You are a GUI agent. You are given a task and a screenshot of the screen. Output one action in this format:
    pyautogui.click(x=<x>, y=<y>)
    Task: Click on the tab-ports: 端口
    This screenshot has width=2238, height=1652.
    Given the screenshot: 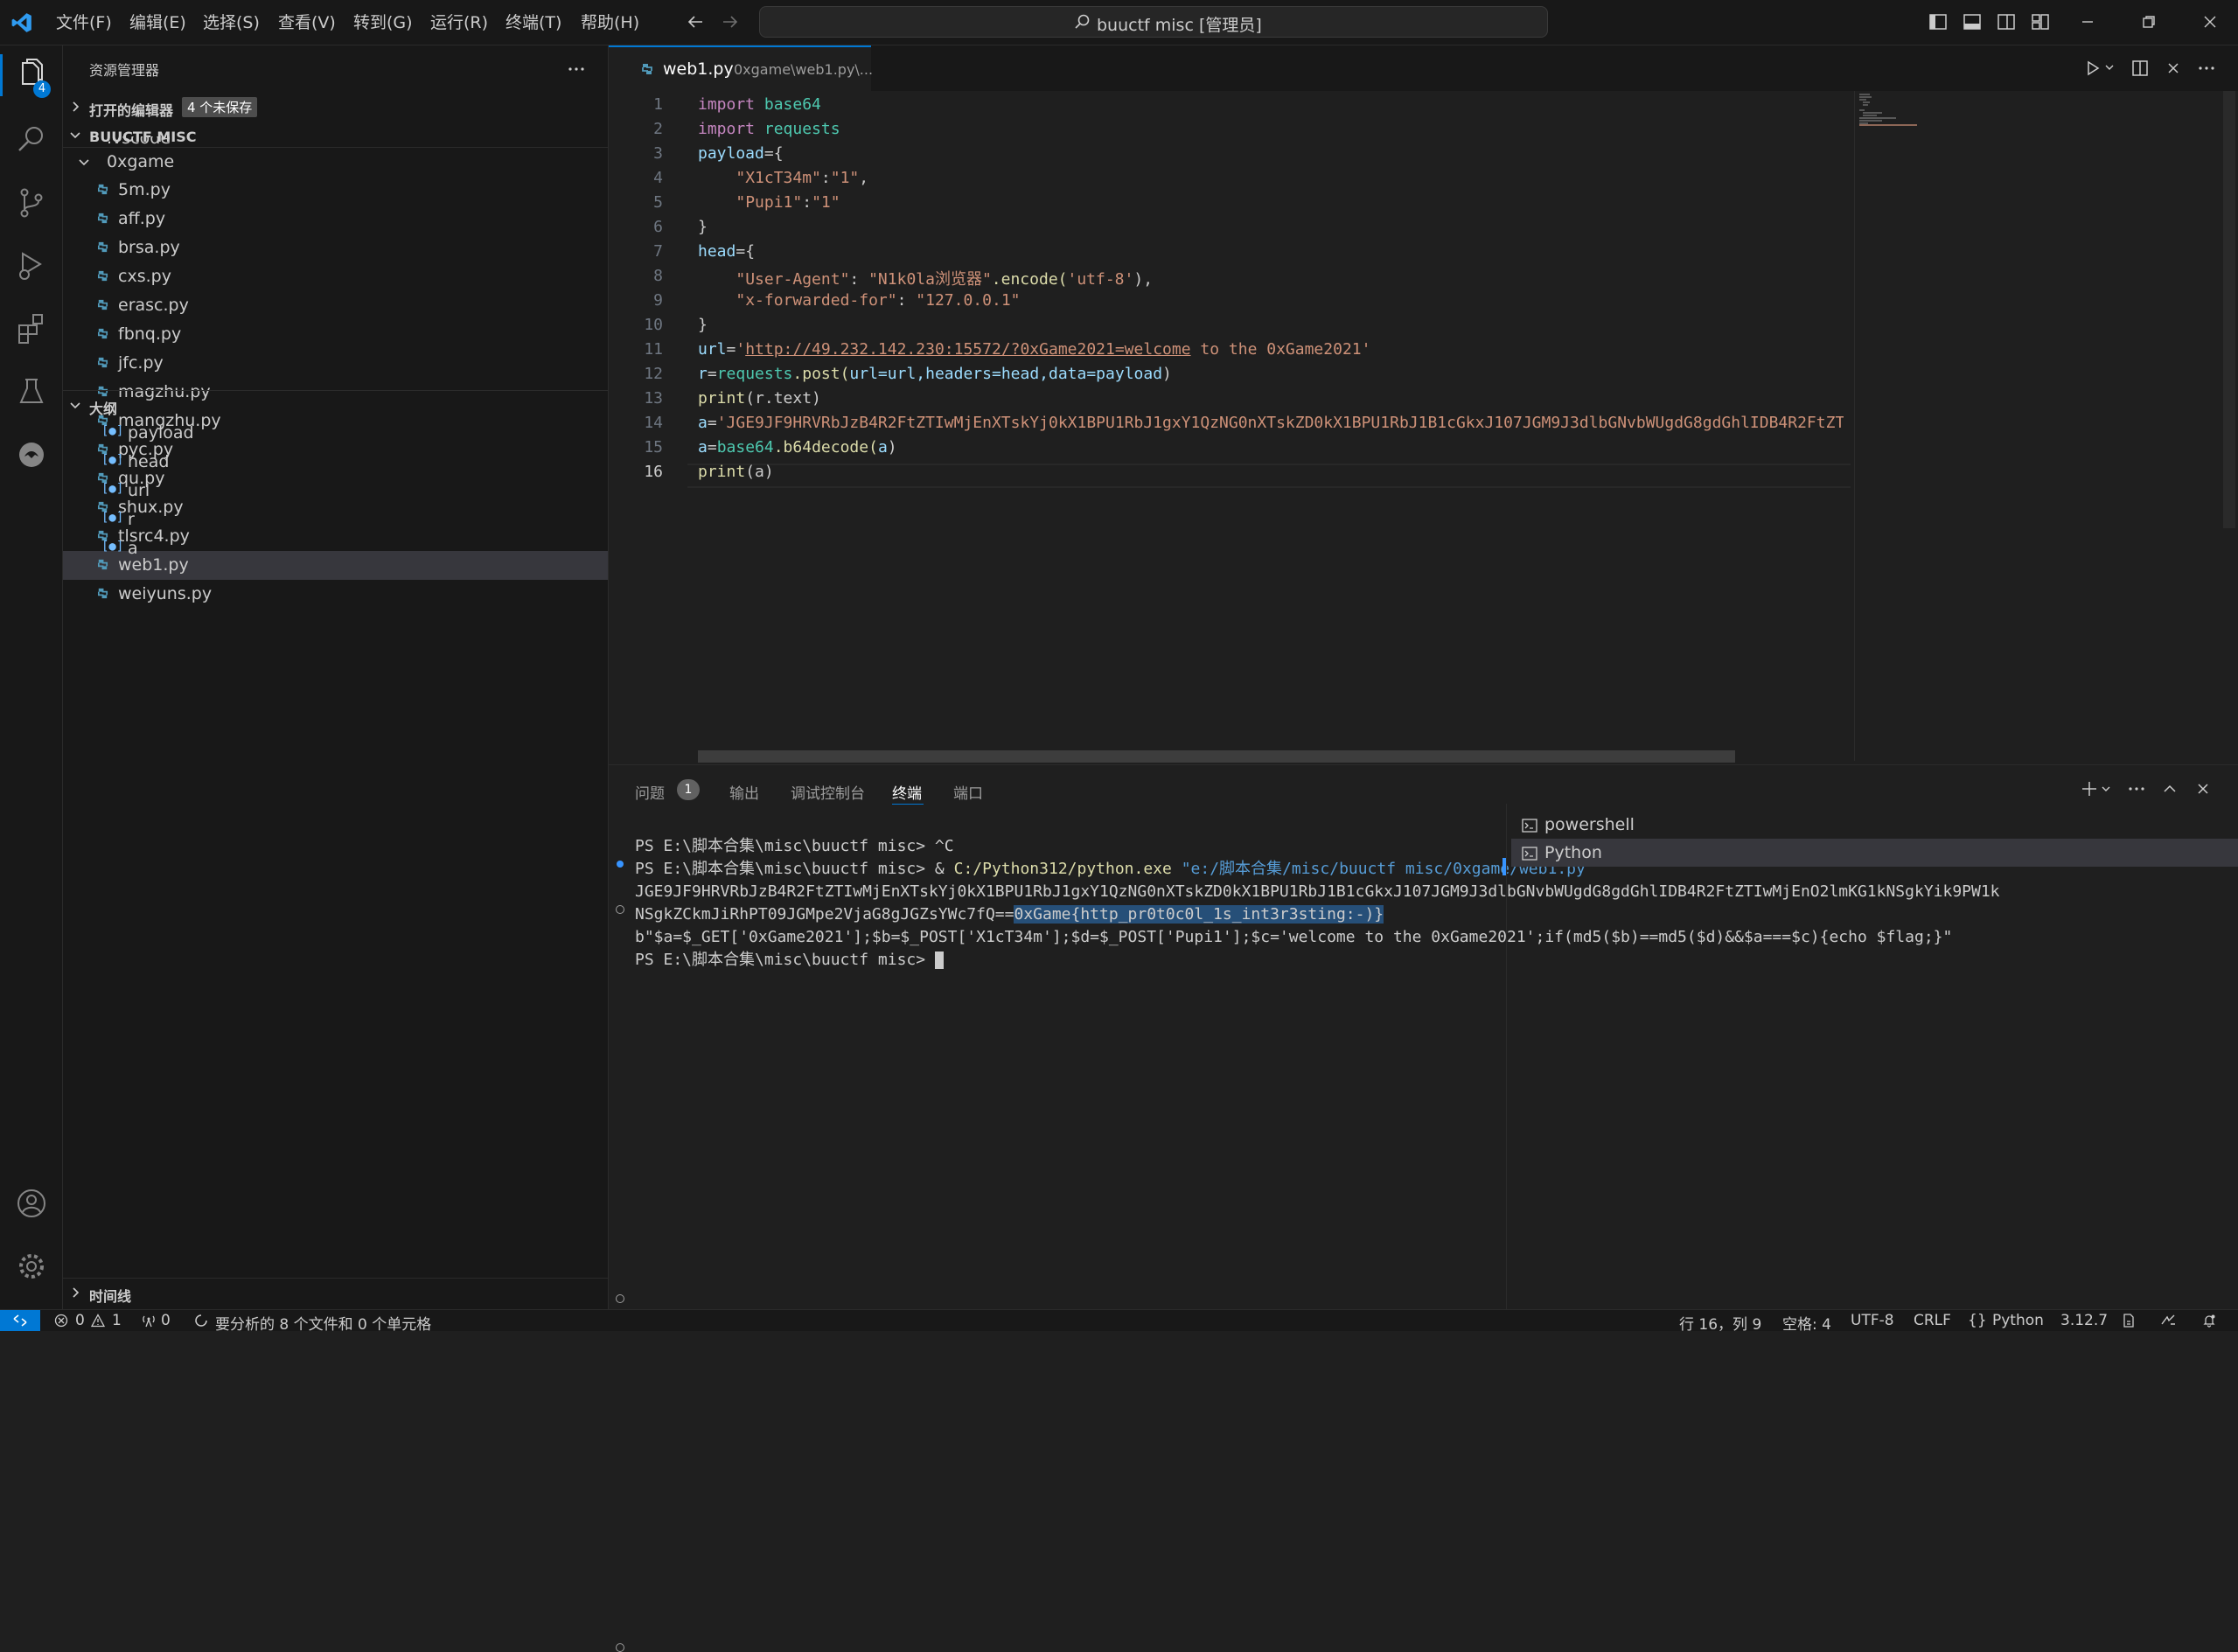 What is the action you would take?
    pyautogui.click(x=968, y=792)
    